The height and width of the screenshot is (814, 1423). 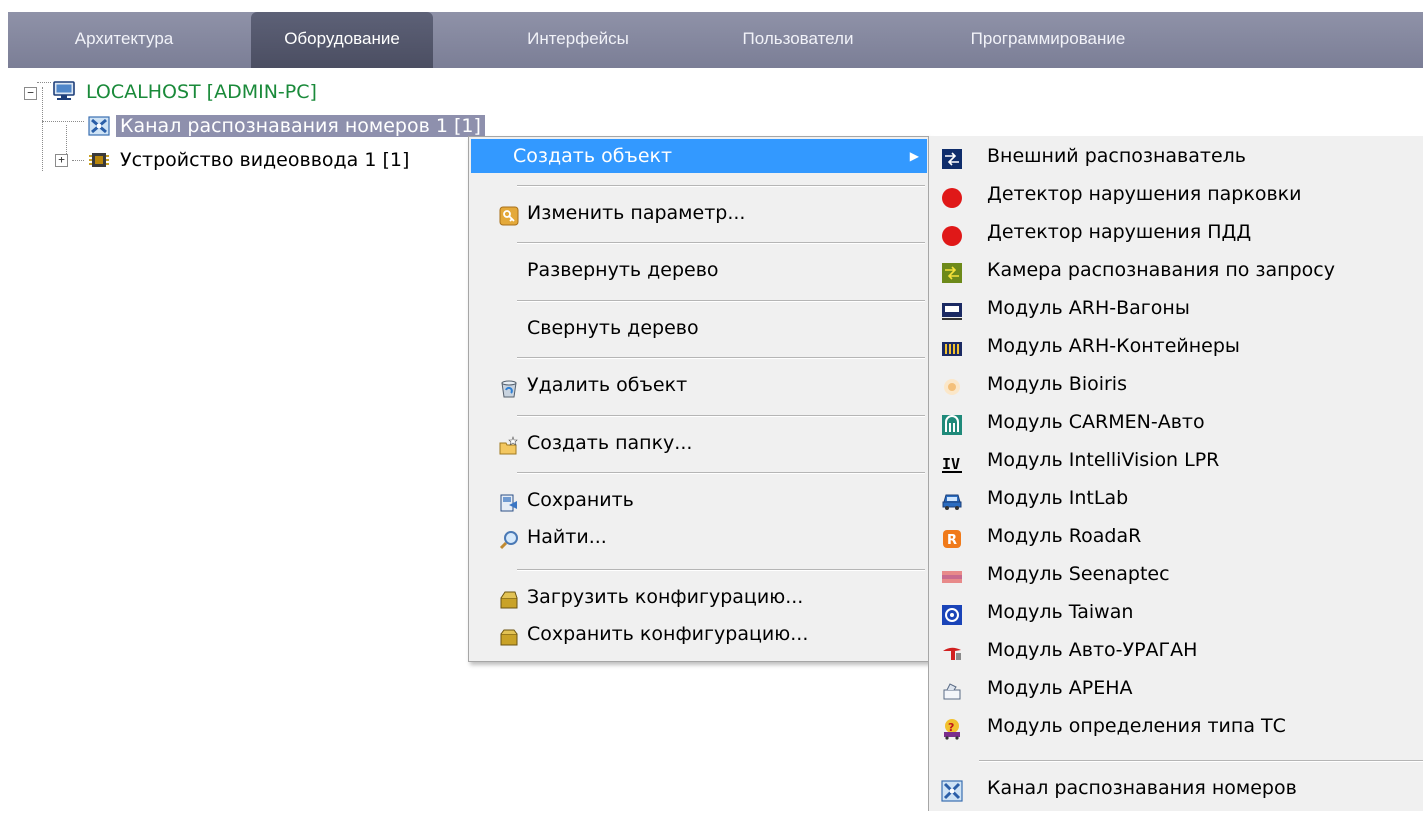 What do you see at coordinates (1176, 384) in the screenshot?
I see `submenu-item-bioiris: Модуль Bioiris` at bounding box center [1176, 384].